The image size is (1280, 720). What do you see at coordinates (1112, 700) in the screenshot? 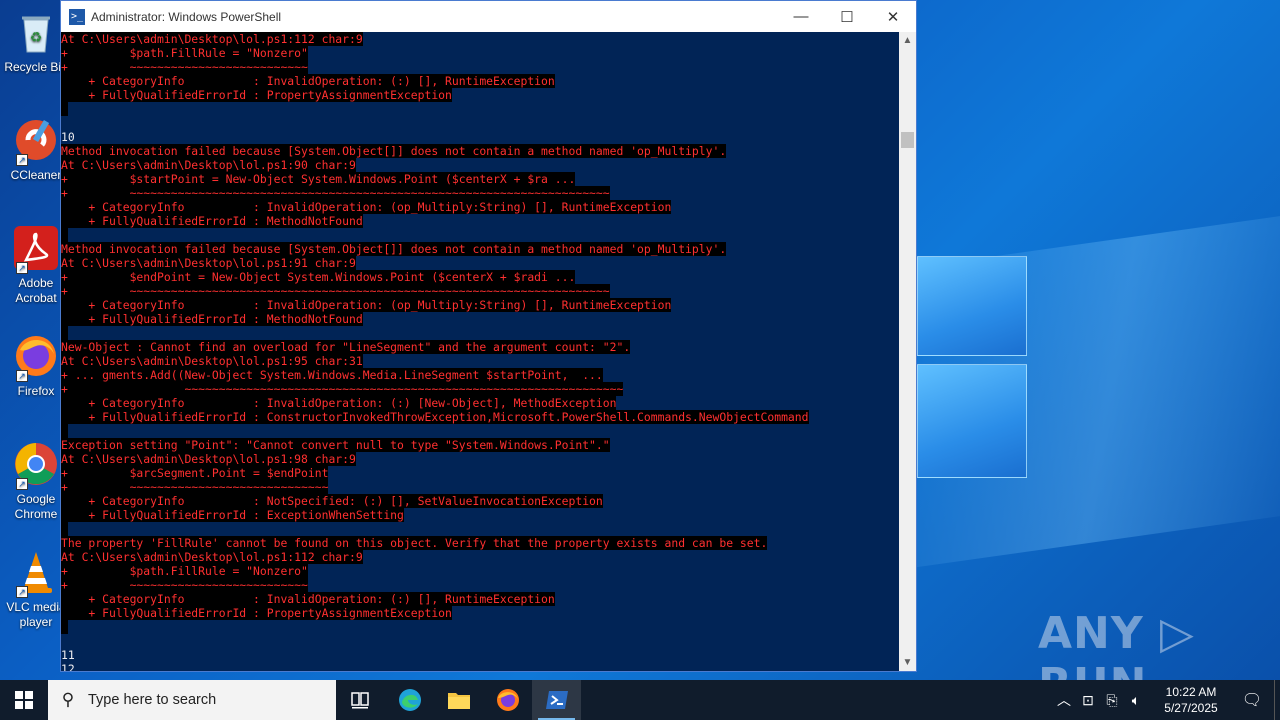
I see `network-icon: ⎘` at bounding box center [1112, 700].